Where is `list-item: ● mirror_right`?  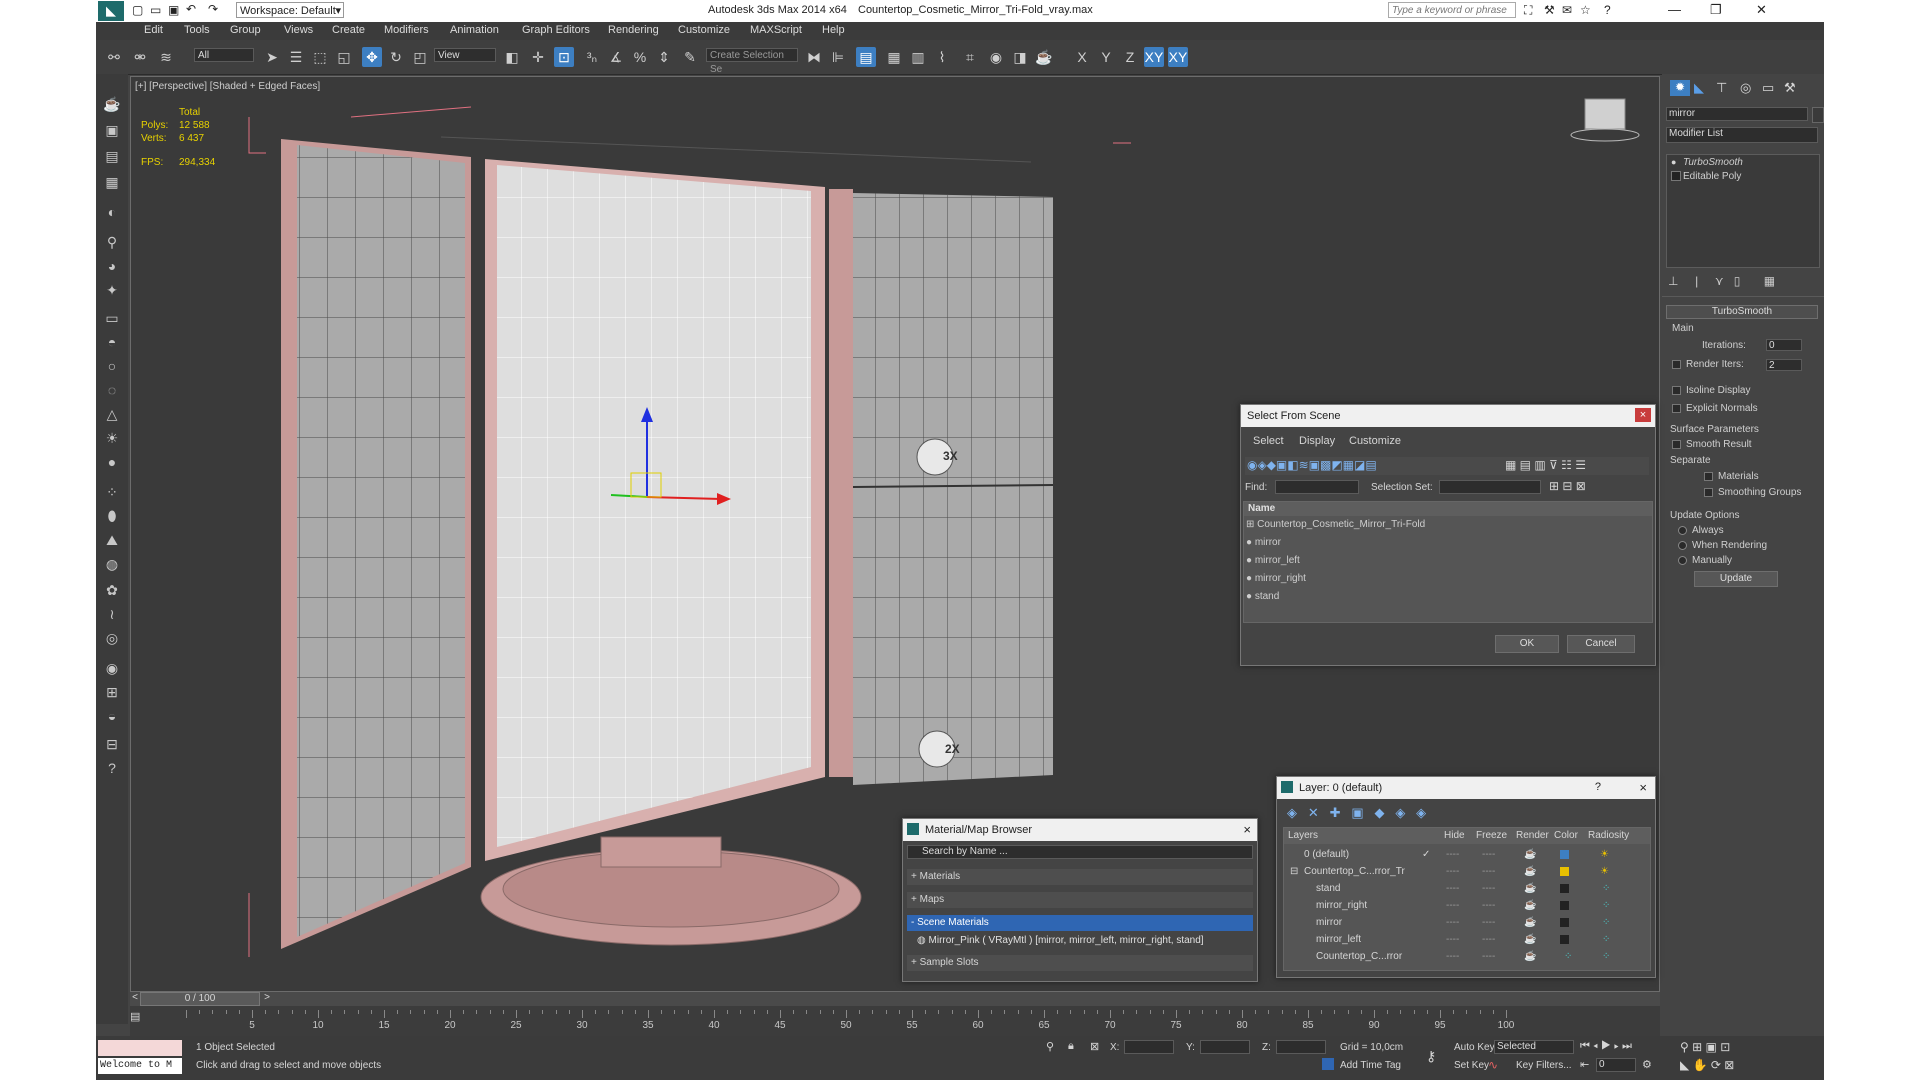 list-item: ● mirror_right is located at coordinates (1448, 579).